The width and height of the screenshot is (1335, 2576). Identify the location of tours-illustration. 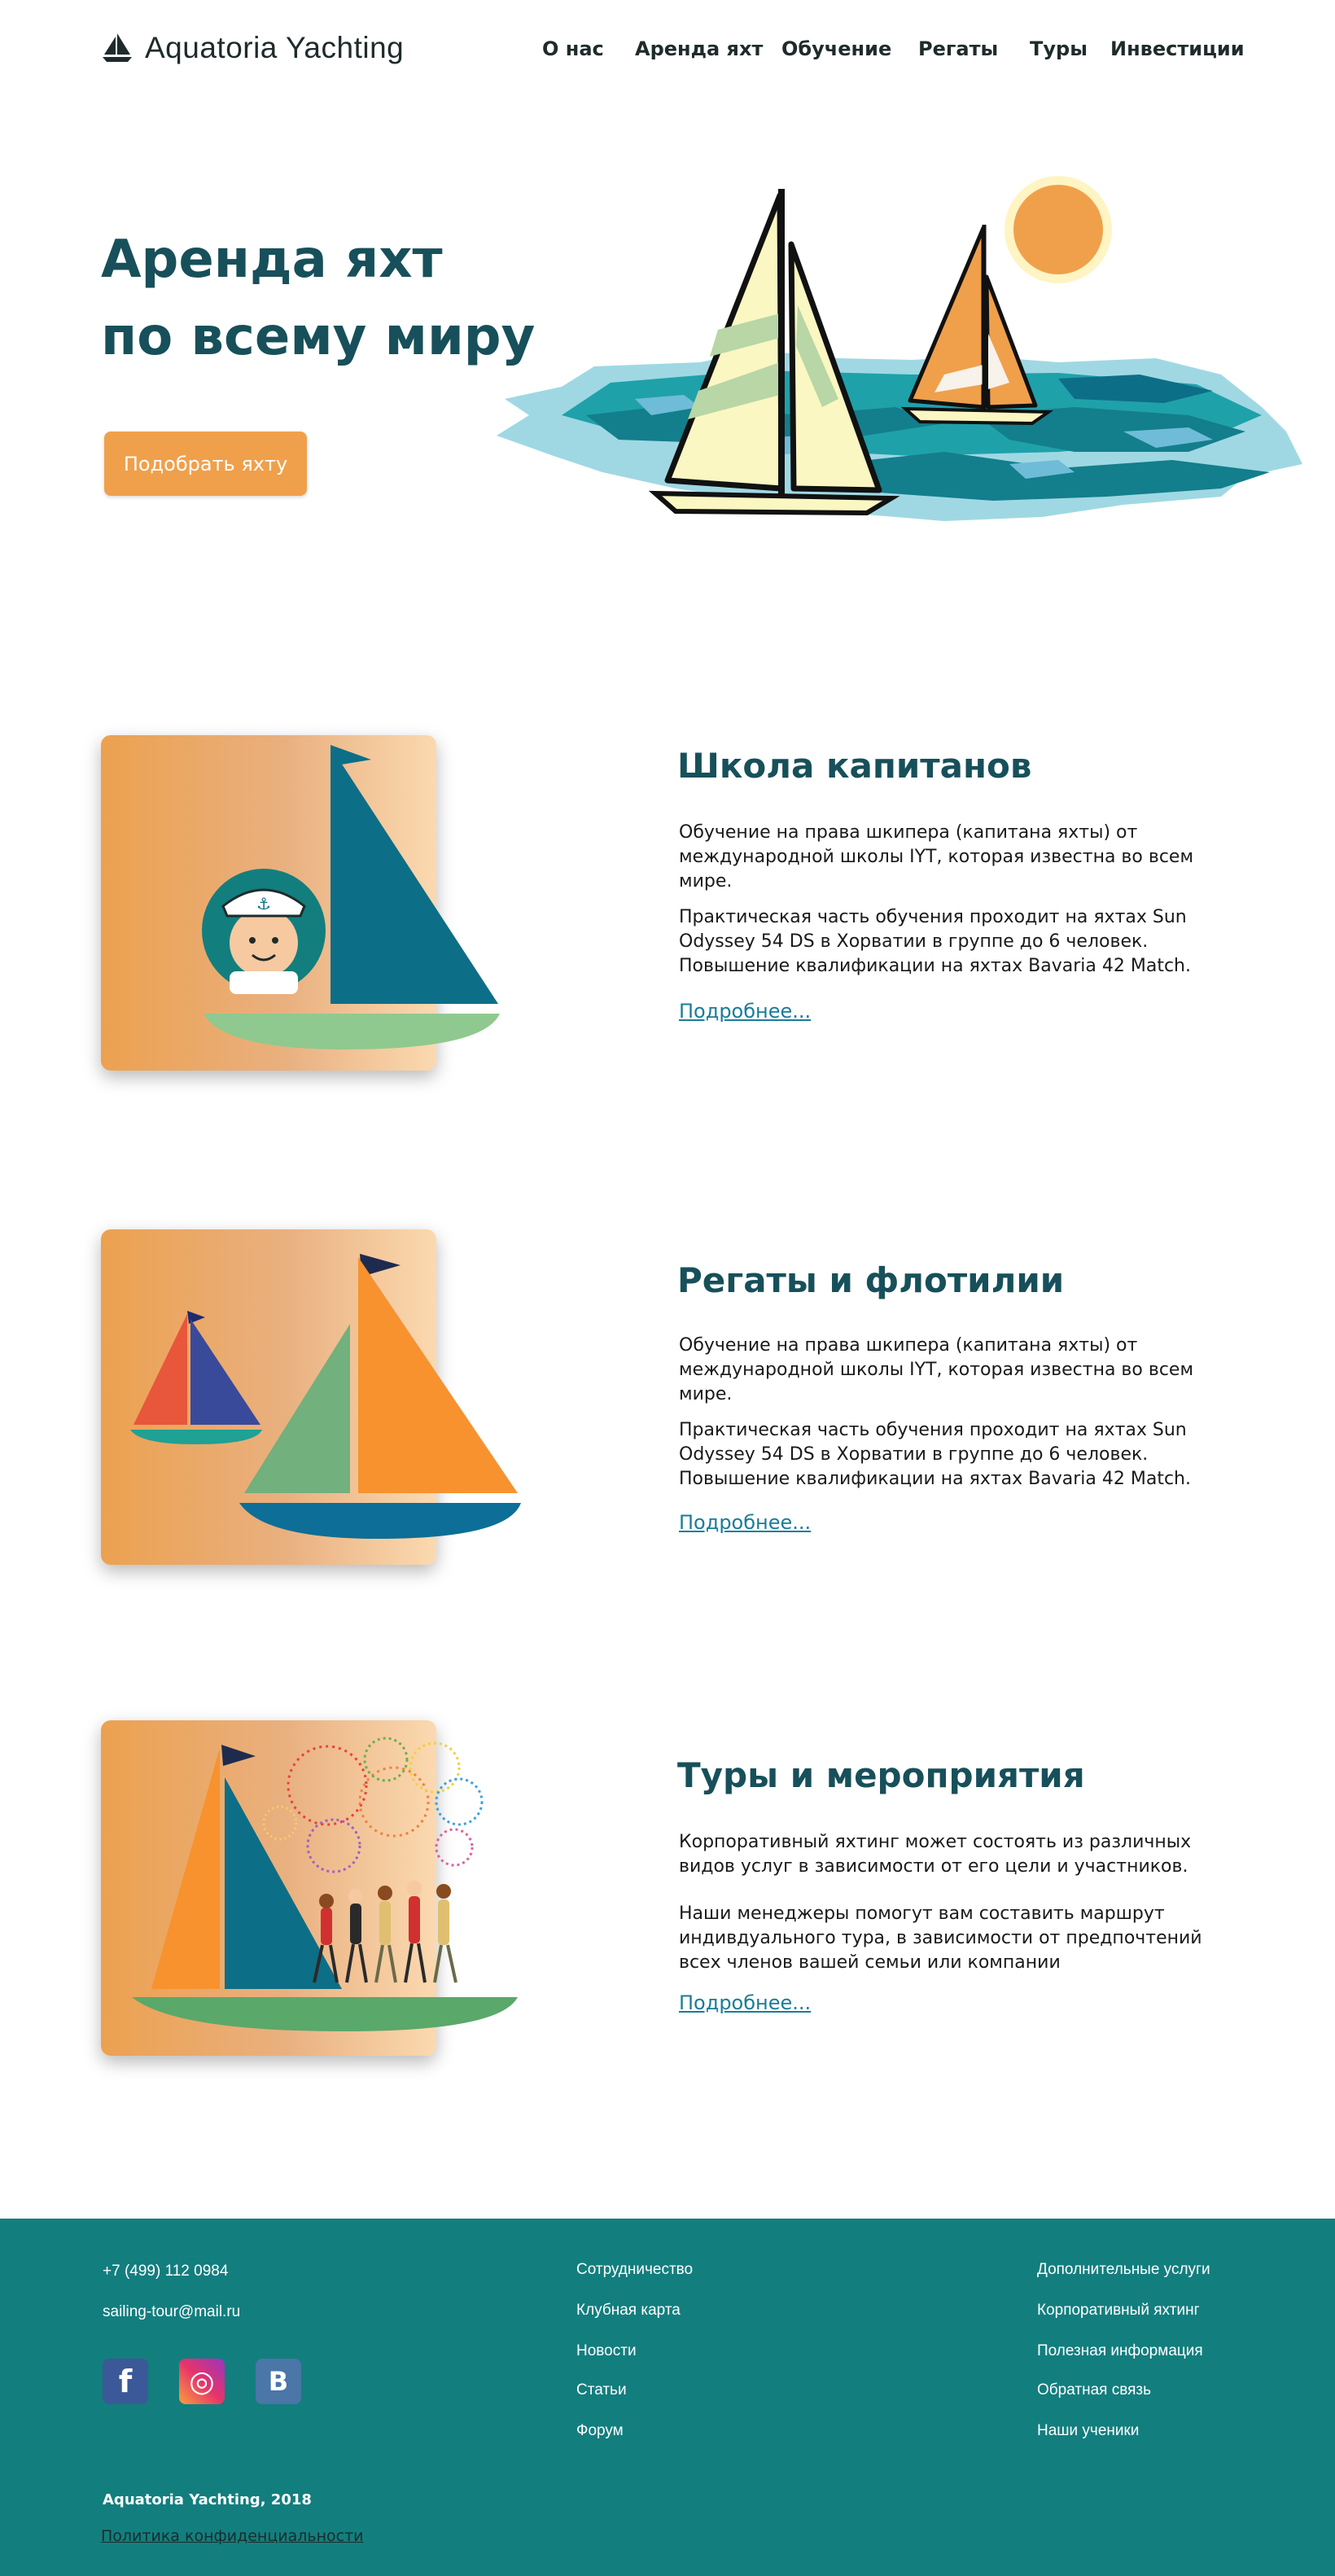
(325, 1884).